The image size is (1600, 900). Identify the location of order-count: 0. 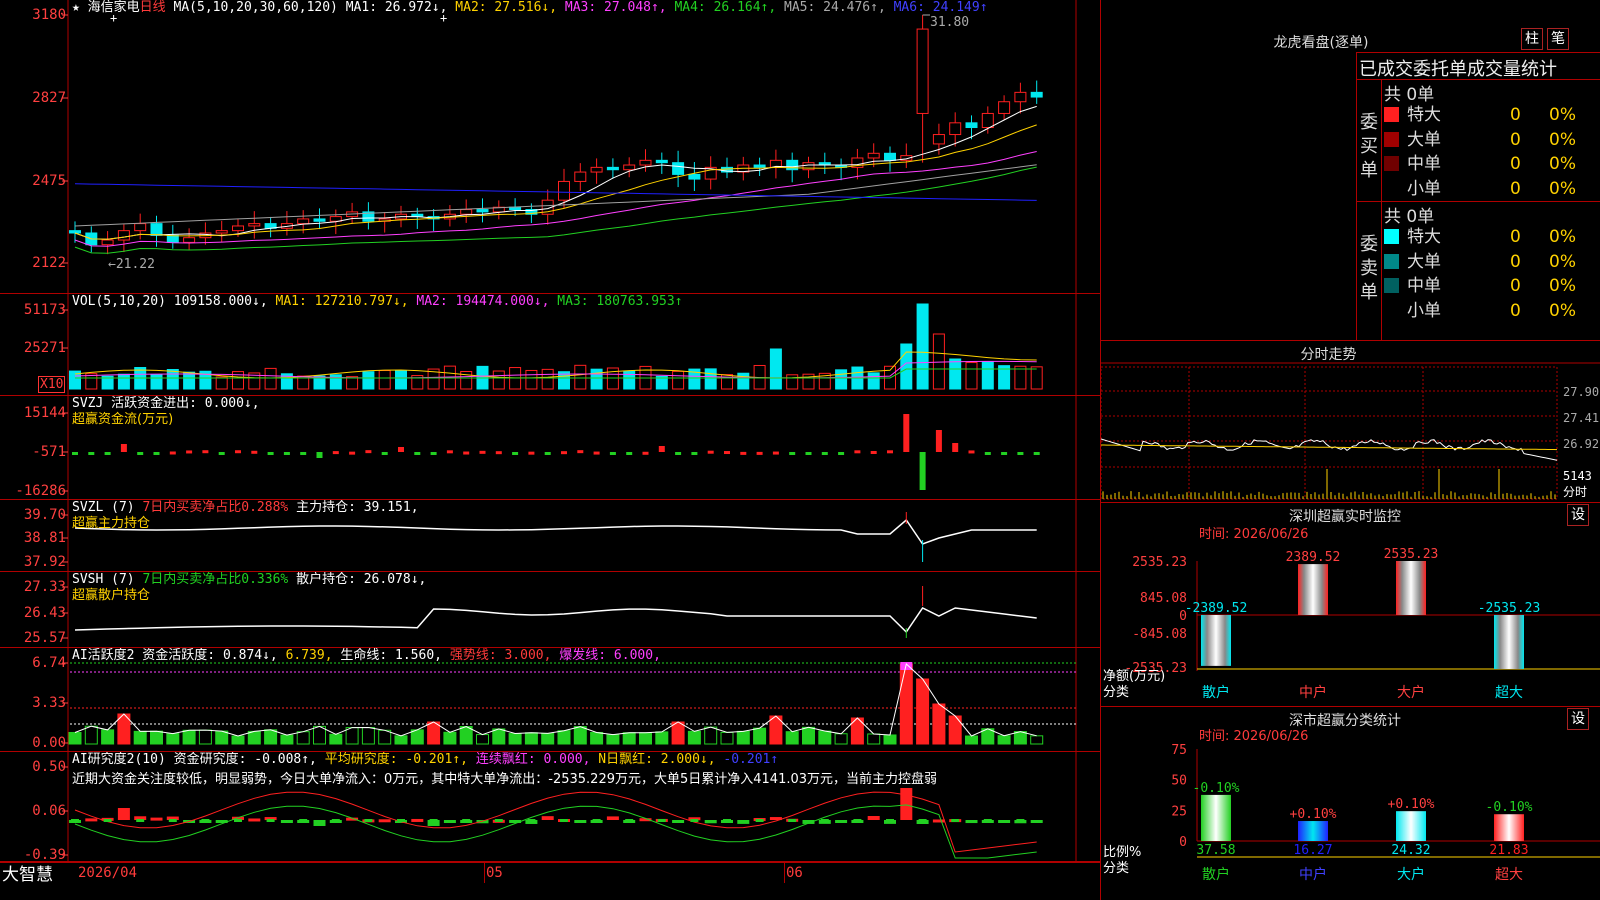
(1515, 115).